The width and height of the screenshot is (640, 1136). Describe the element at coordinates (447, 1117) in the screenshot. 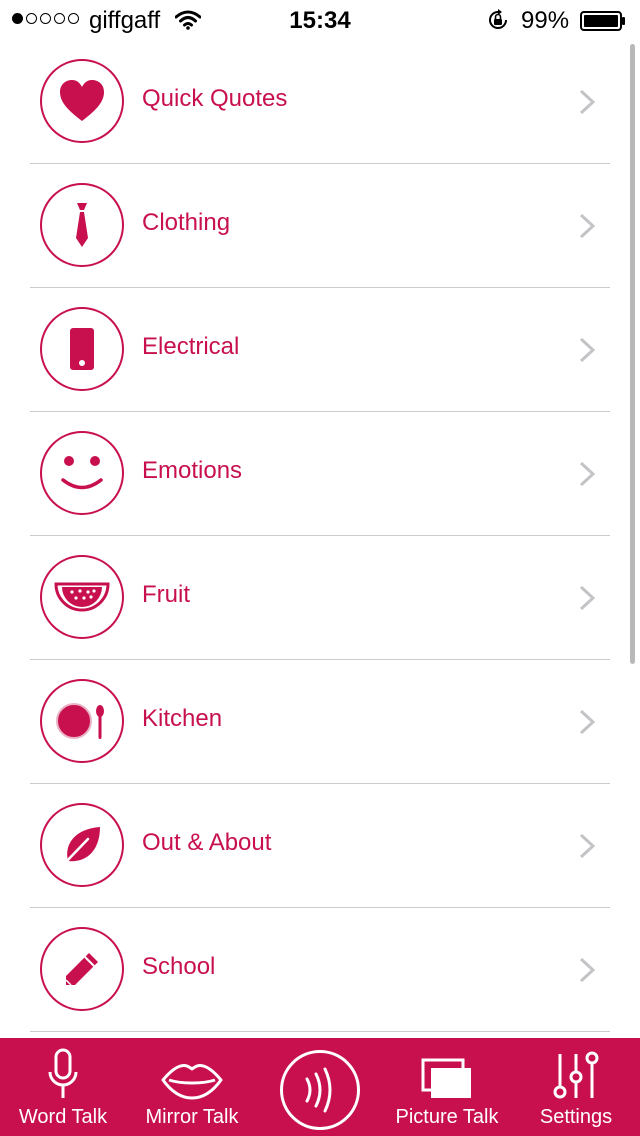

I see `tab-label: Picture Talk` at that location.